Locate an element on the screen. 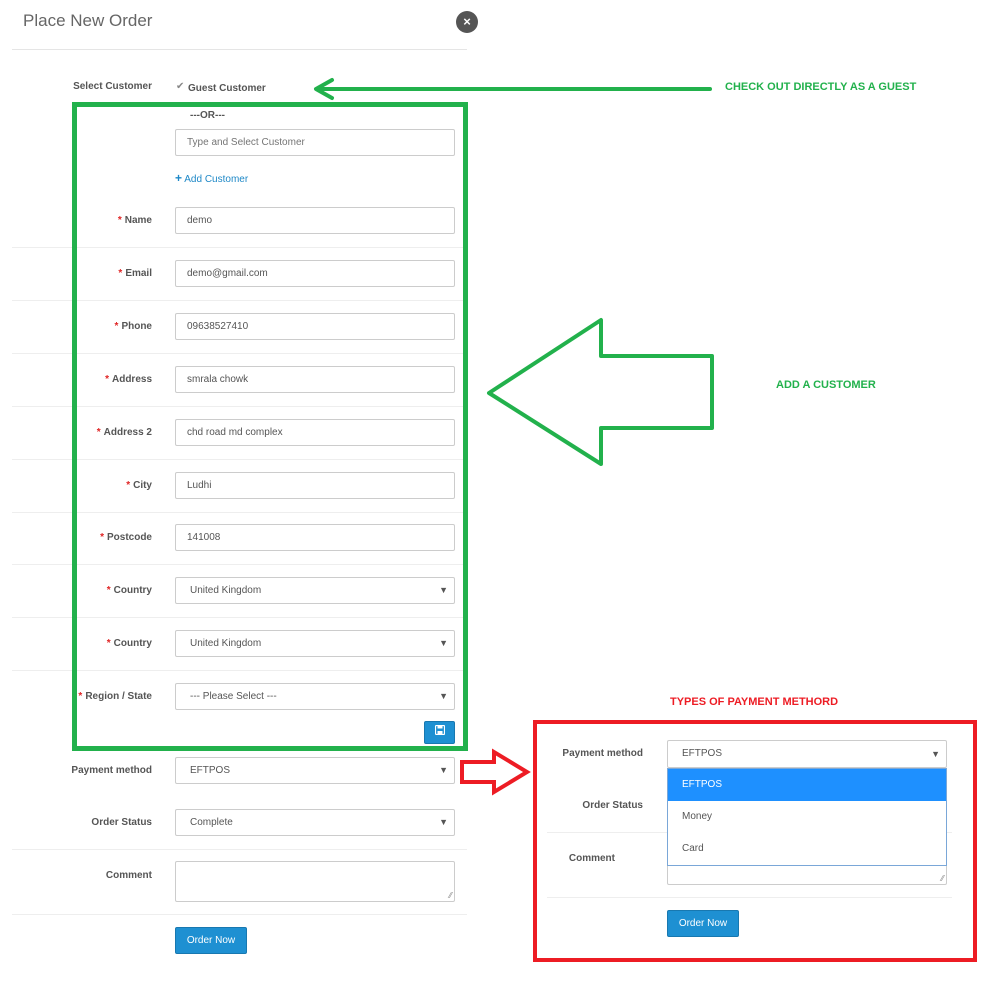 The image size is (1004, 988). guest-customer-label: Guest Customer is located at coordinates (227, 88).